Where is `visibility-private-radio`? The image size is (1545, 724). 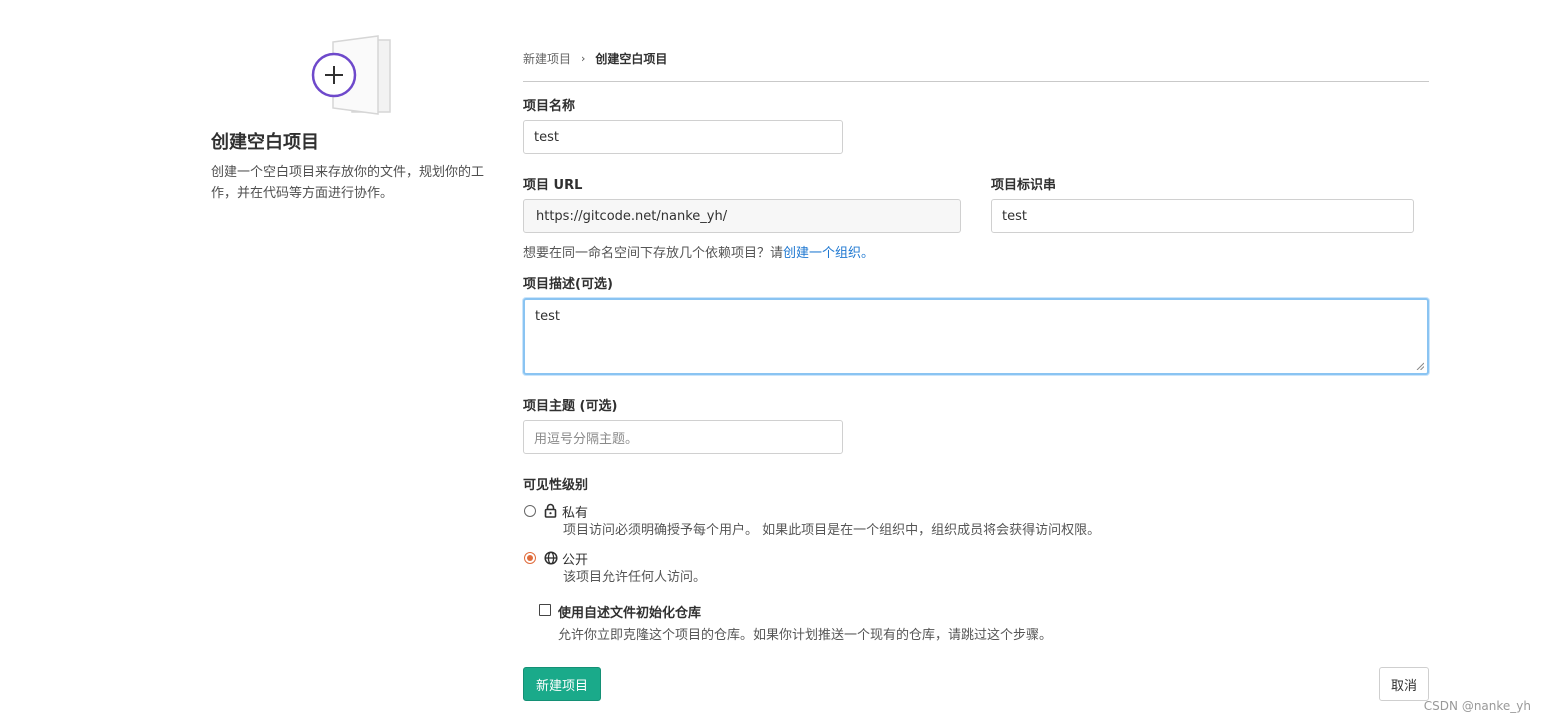
visibility-private-radio is located at coordinates (530, 511).